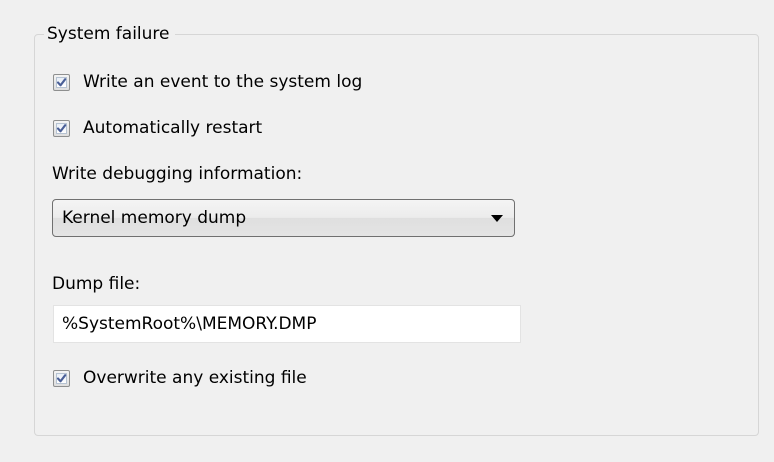 Image resolution: width=774 pixels, height=462 pixels. What do you see at coordinates (195, 378) in the screenshot?
I see `overwrite-file-label: Overwrite any existing file` at bounding box center [195, 378].